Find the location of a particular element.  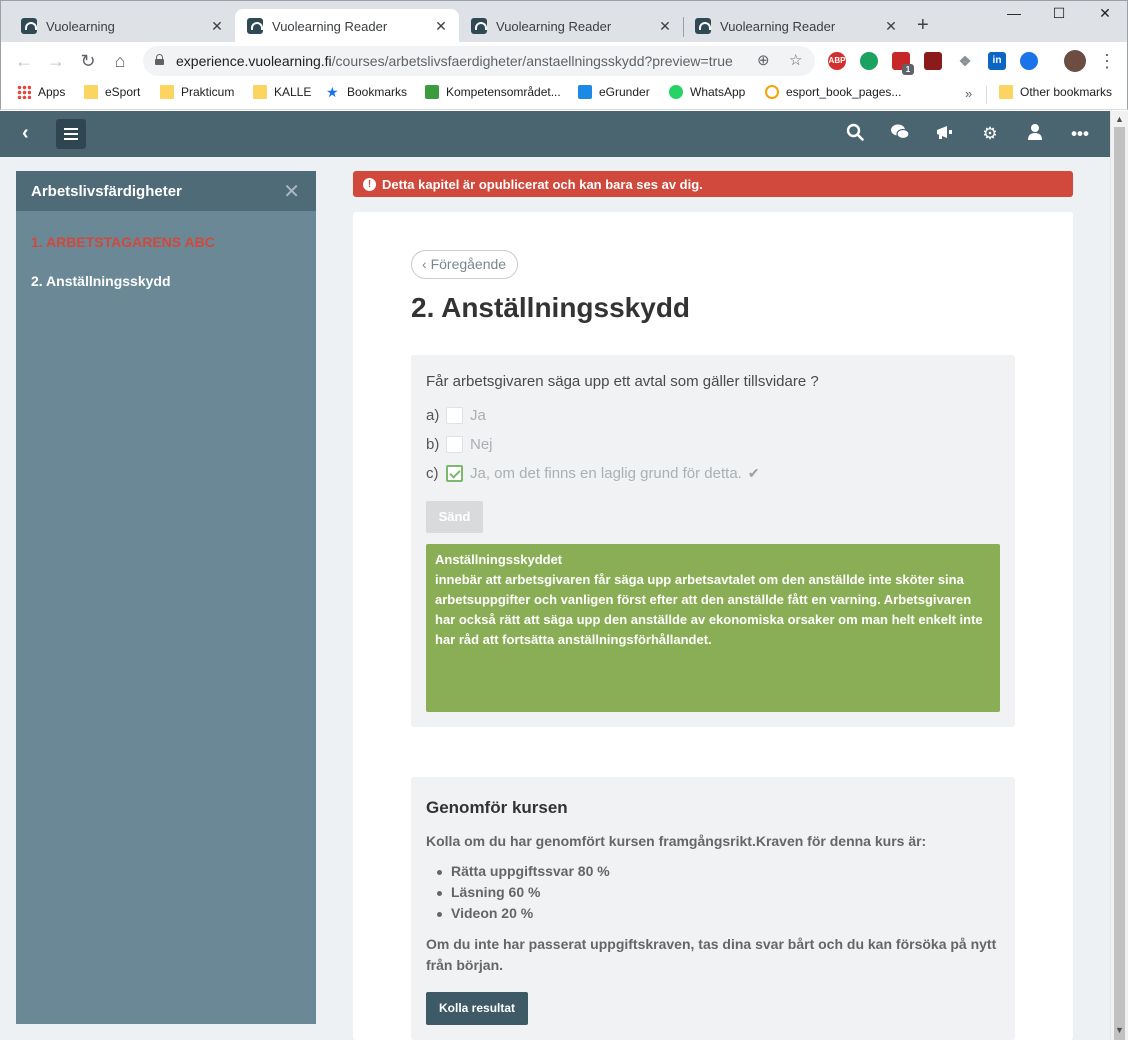

correct-check-icon: ✔ is located at coordinates (753, 473).